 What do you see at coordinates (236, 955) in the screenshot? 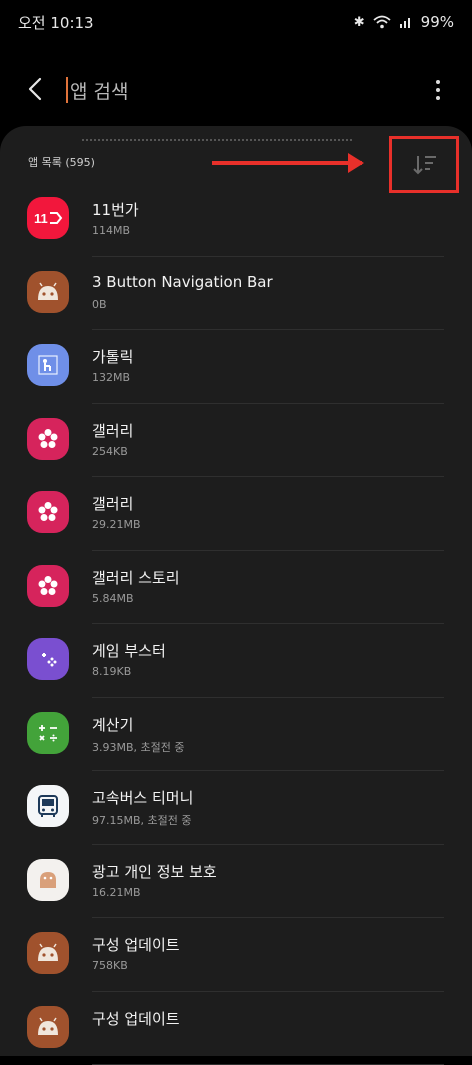
I see `app-list-item: 구성 업데이트 758KB` at bounding box center [236, 955].